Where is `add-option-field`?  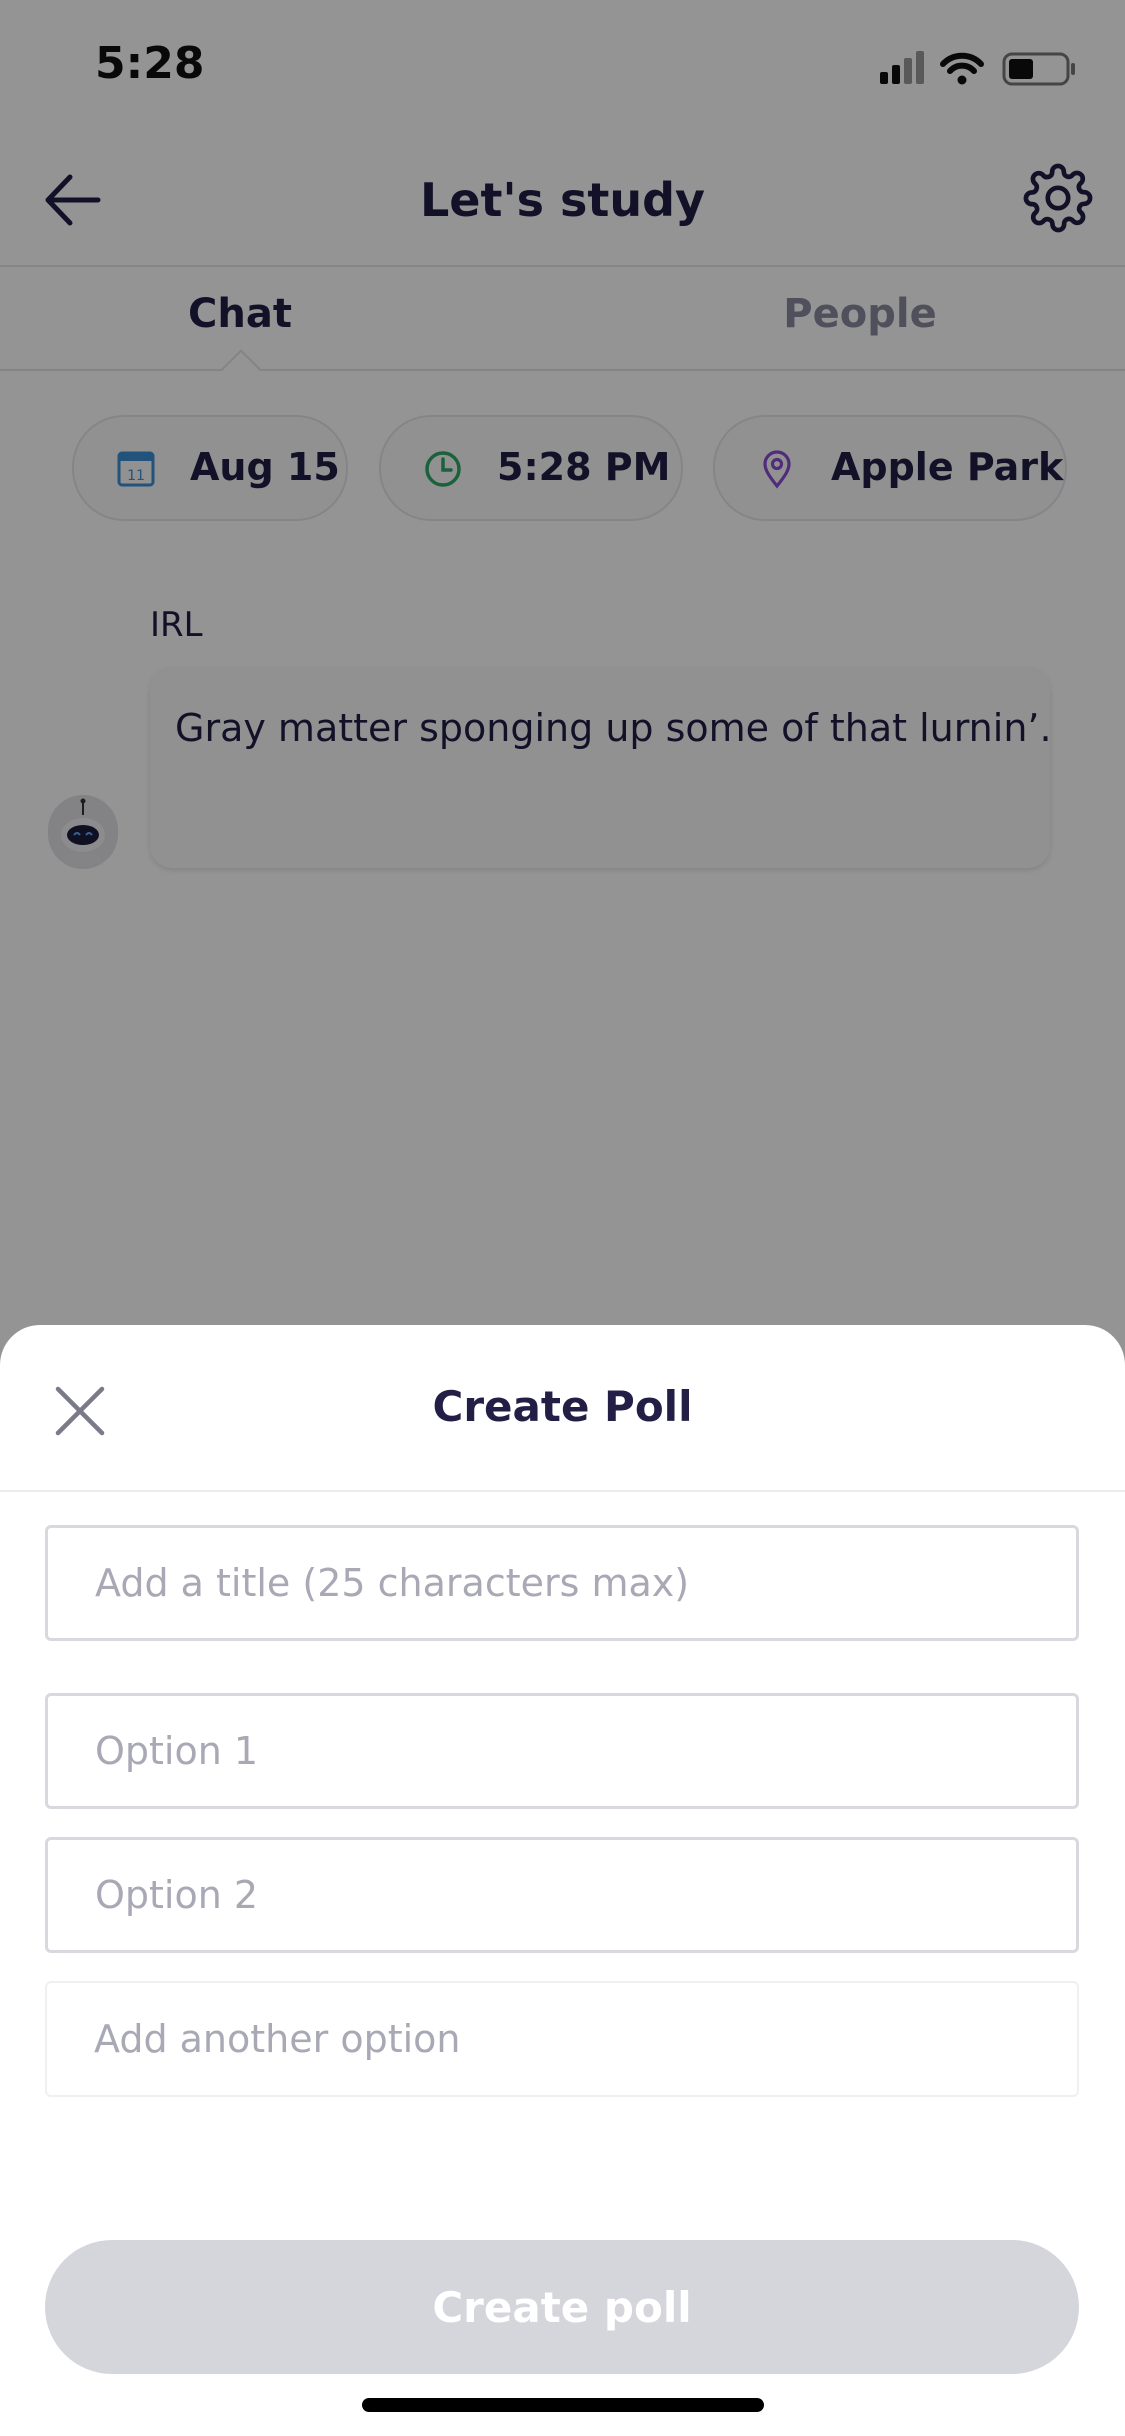
add-option-field is located at coordinates (562, 2039).